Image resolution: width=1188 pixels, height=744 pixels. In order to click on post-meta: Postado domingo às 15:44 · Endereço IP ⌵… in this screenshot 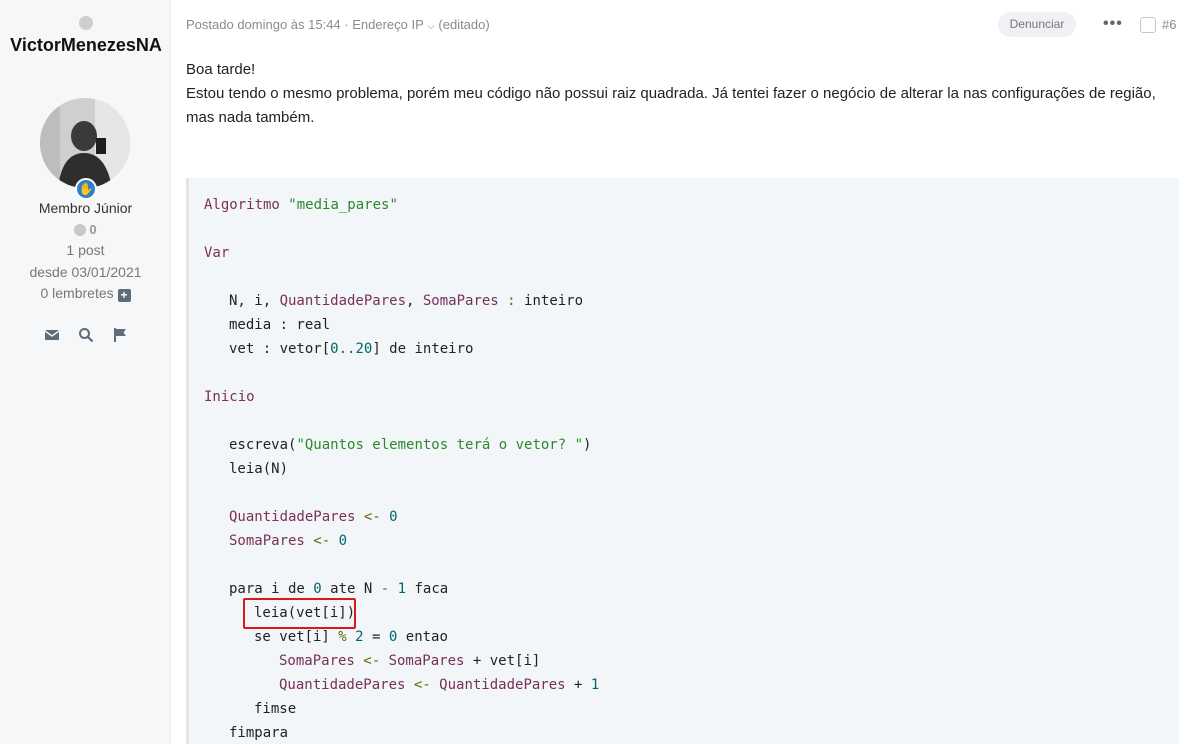, I will do `click(338, 24)`.